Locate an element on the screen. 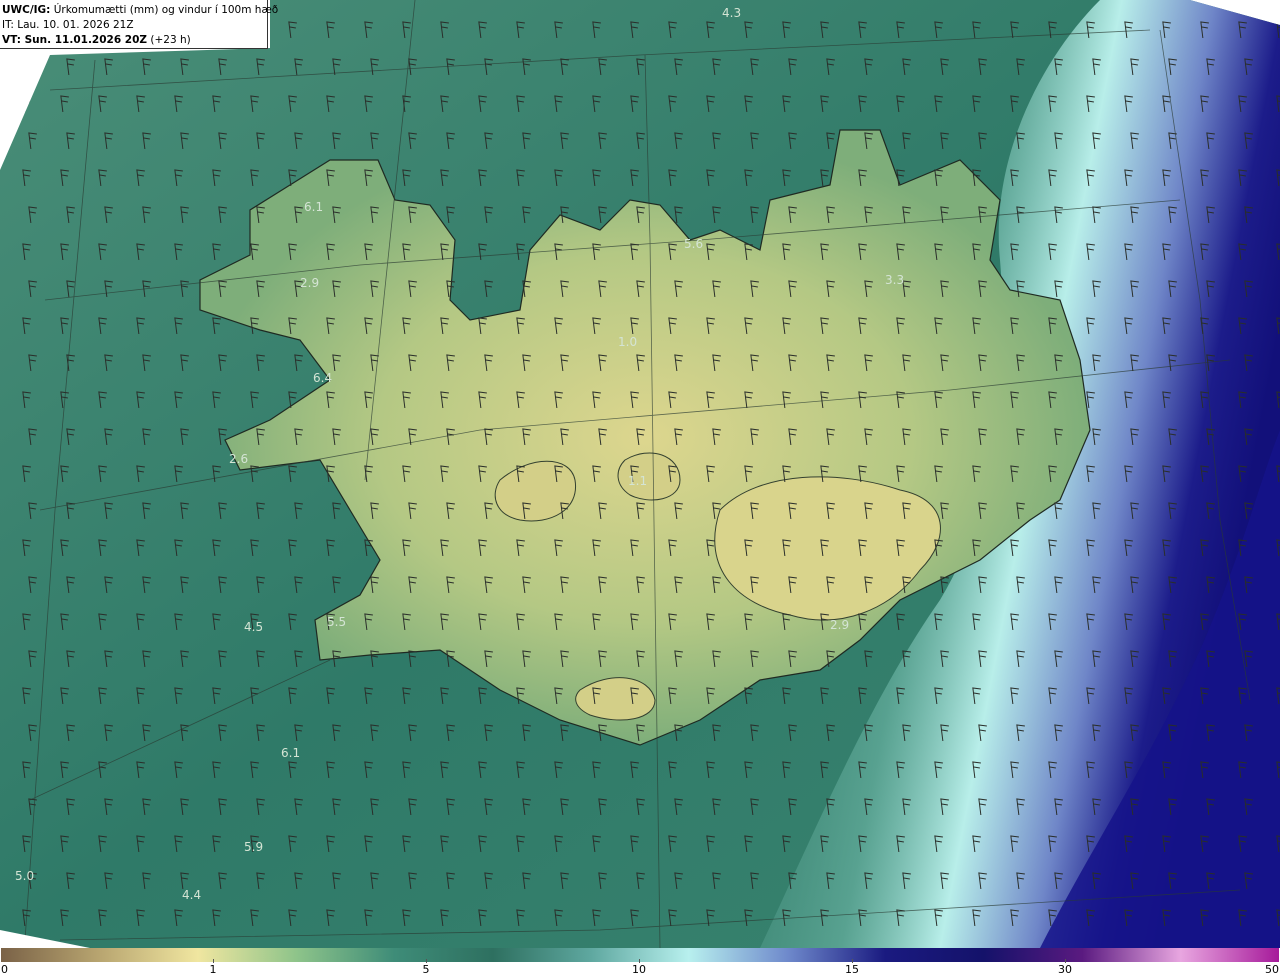 The width and height of the screenshot is (1280, 978). map-value: 5.6 is located at coordinates (693, 244).